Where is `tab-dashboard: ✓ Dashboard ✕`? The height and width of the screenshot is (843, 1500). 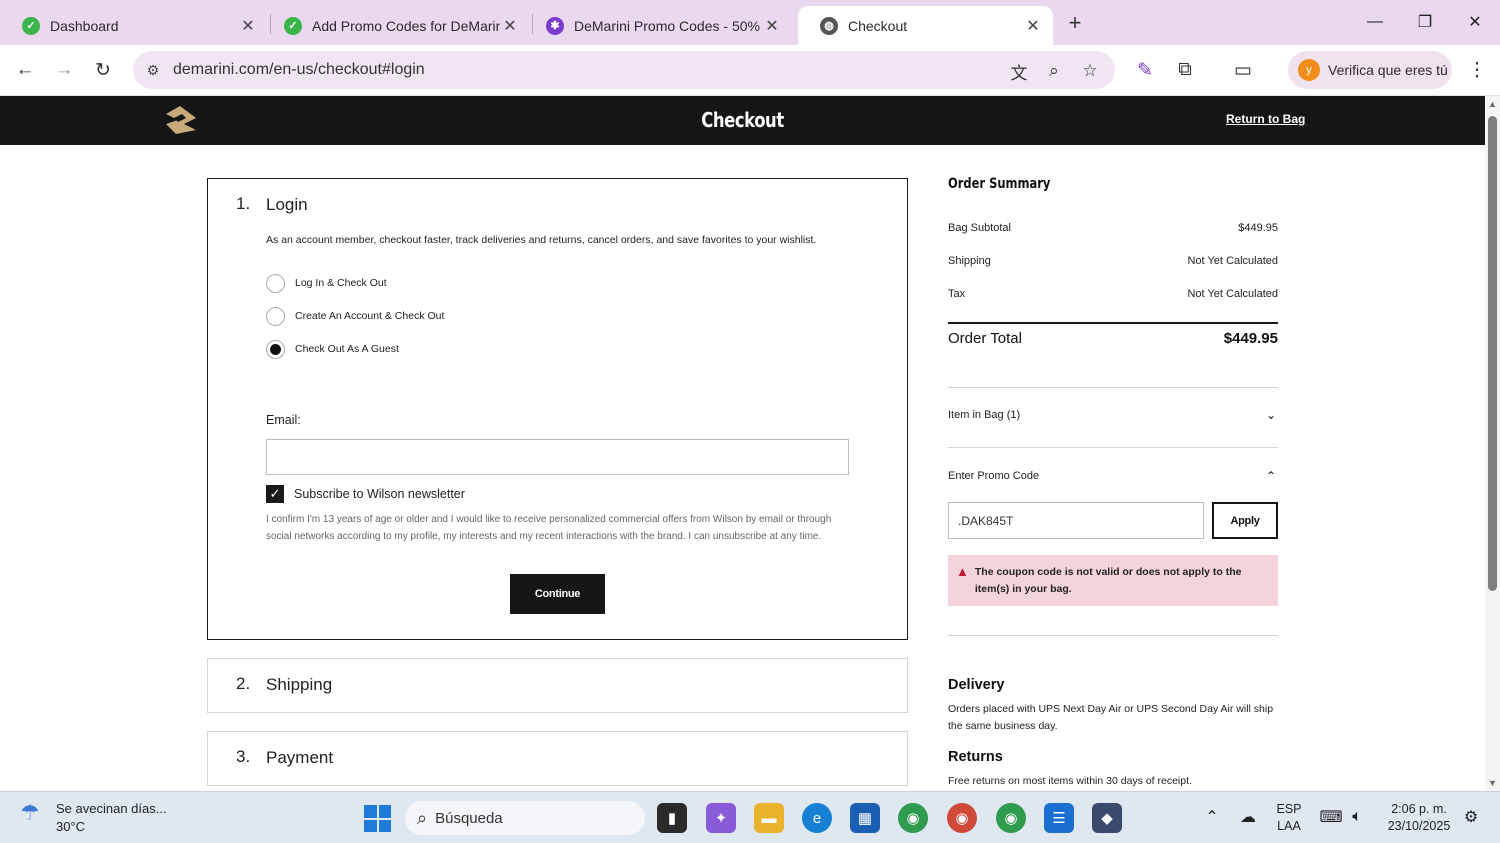
tab-dashboard: ✓ Dashboard ✕ is located at coordinates (134, 25).